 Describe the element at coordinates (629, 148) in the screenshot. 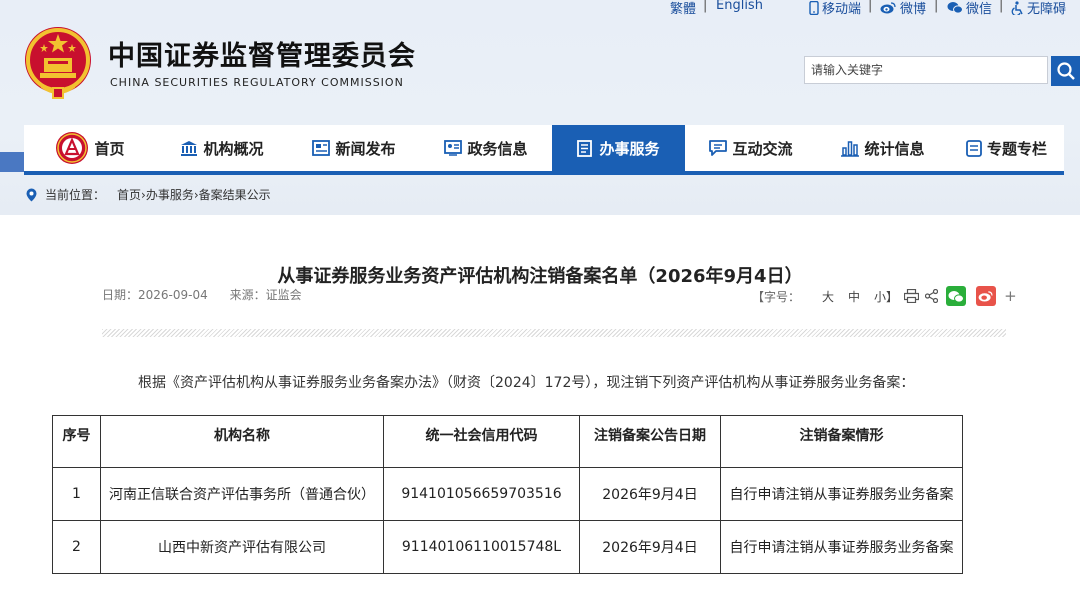

I see `nav-label: 办事服务` at that location.